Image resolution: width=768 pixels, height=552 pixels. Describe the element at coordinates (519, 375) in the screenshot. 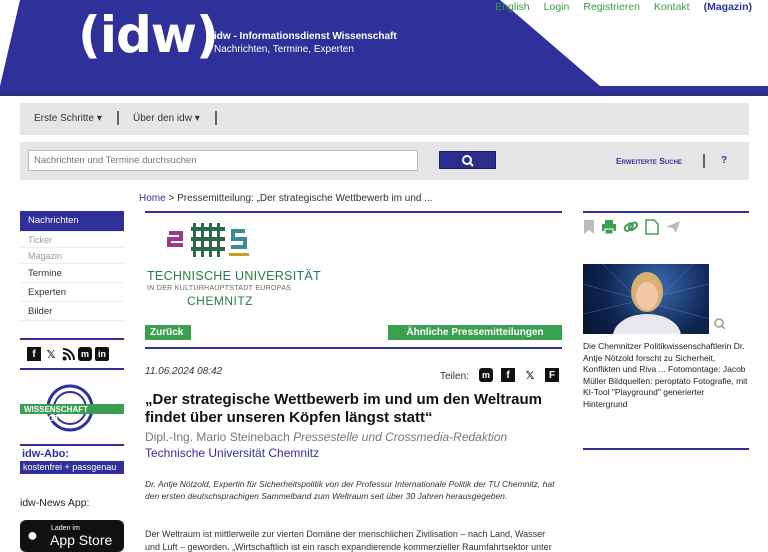

I see `share-icons: m f 𝕏 F` at that location.